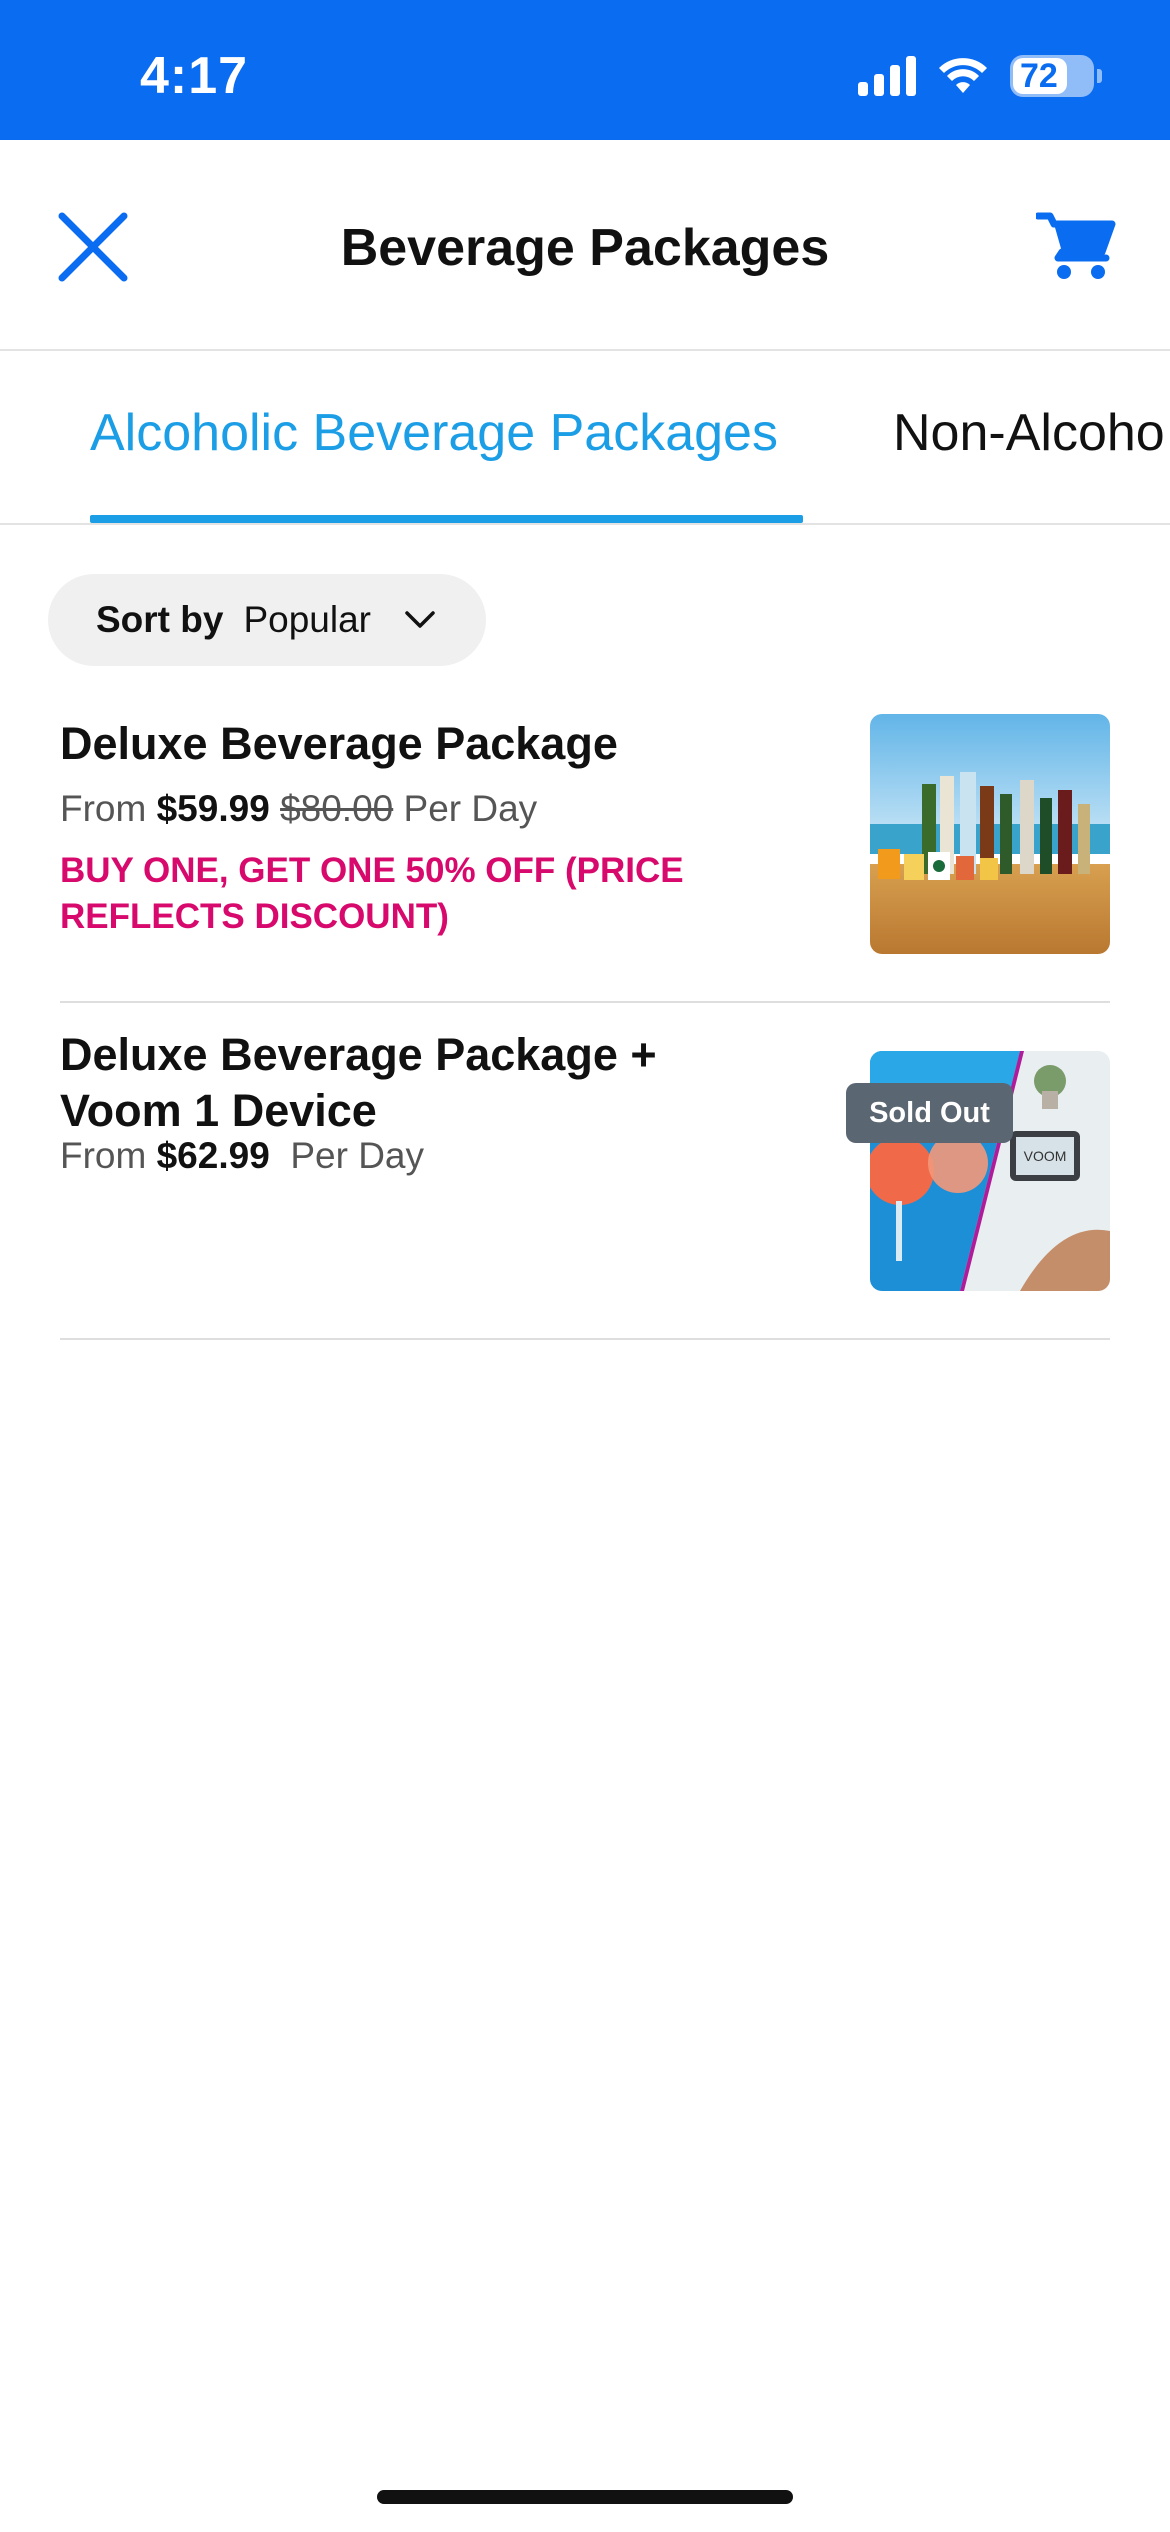 This screenshot has width=1170, height=2532. I want to click on page-title: Beverage Packages, so click(585, 248).